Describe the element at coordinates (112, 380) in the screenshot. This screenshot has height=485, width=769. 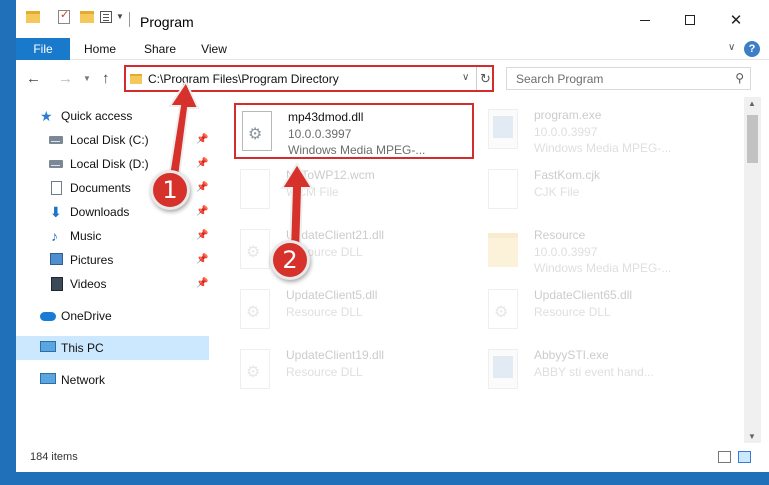
I see `sidebar-item-network: Network` at that location.